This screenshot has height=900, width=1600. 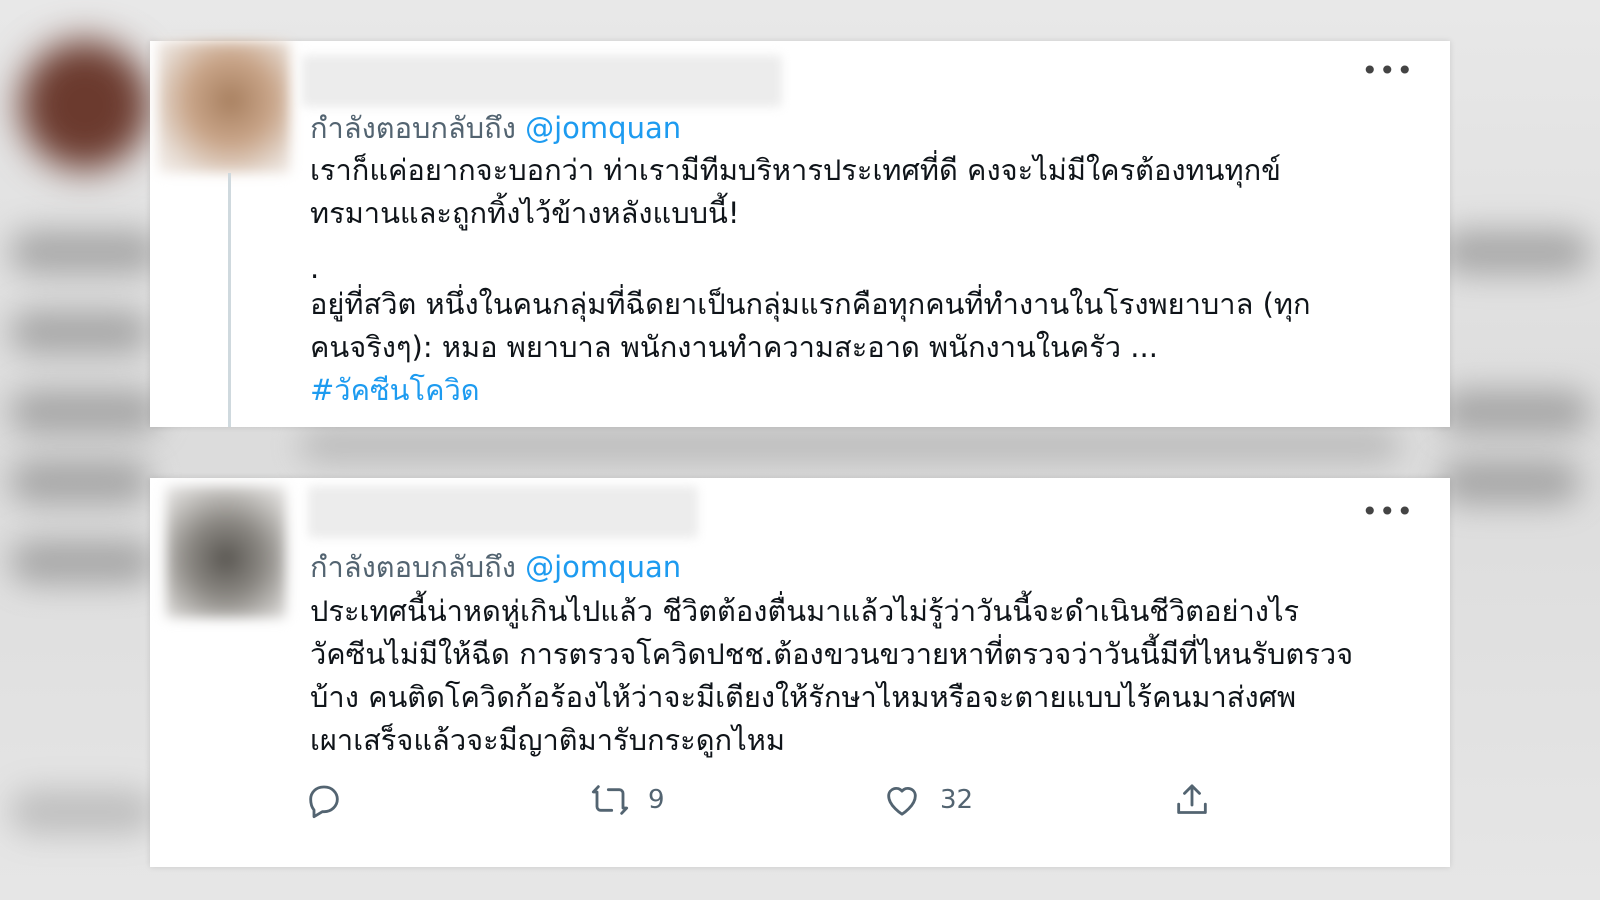 I want to click on reply-button, so click(x=324, y=800).